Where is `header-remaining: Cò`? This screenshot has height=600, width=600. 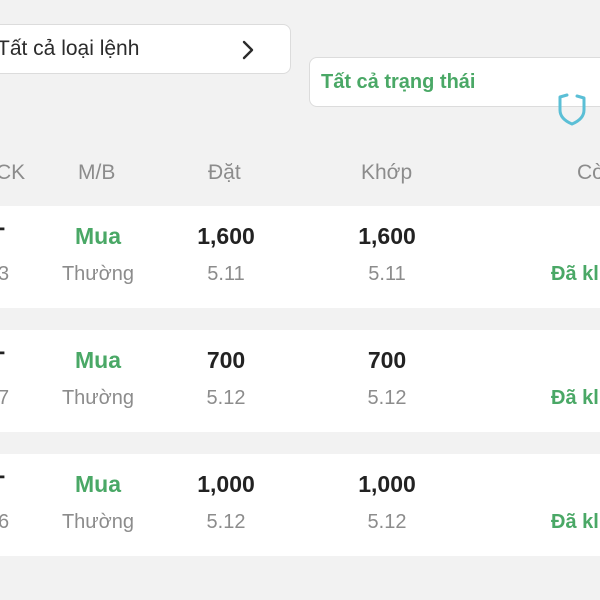 header-remaining: Cò is located at coordinates (588, 172).